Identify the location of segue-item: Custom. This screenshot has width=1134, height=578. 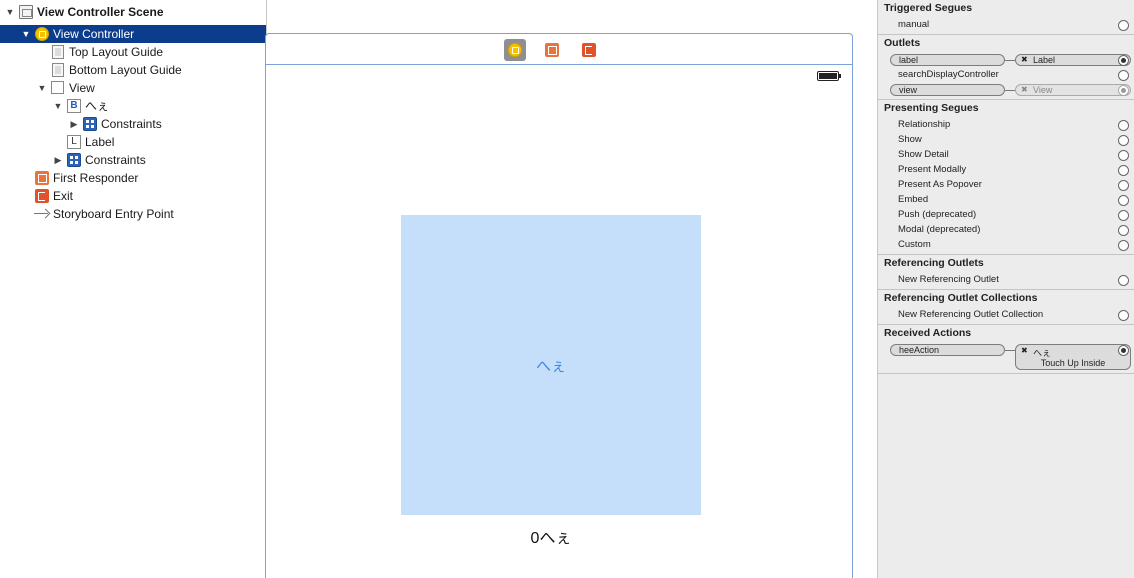
(914, 244).